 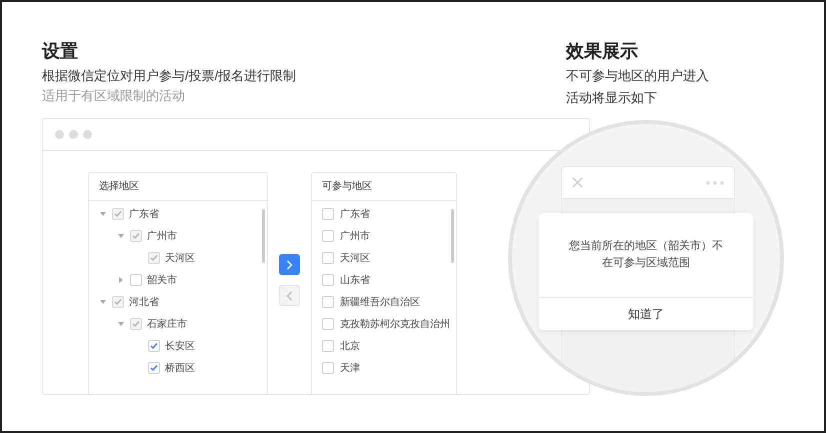 What do you see at coordinates (119, 187) in the screenshot?
I see `panel-title: 选择地区` at bounding box center [119, 187].